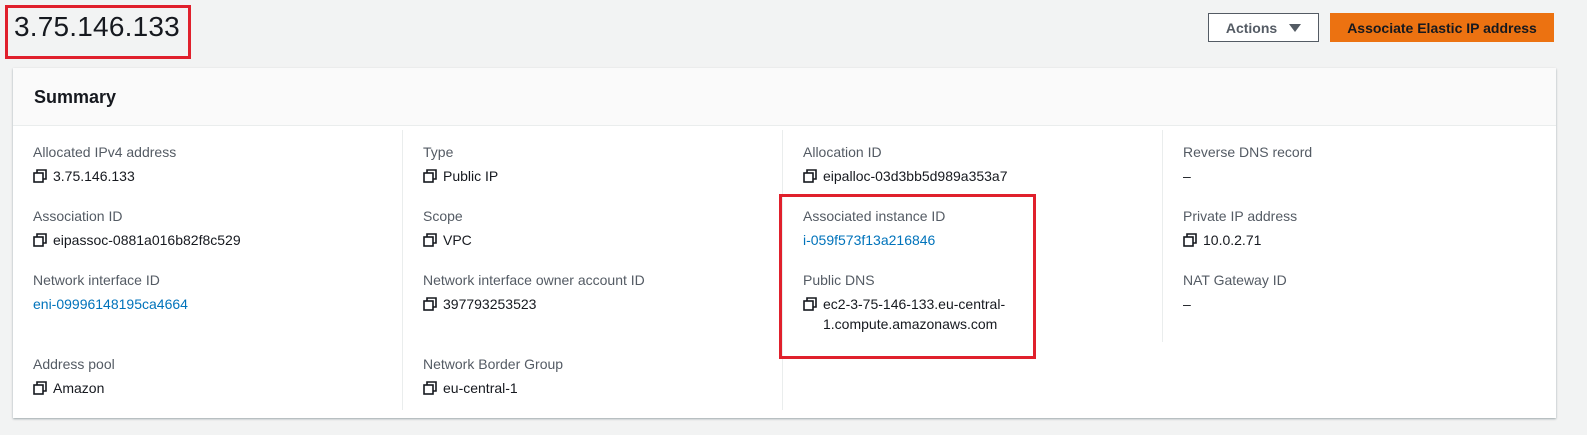 The image size is (1587, 435). Describe the element at coordinates (460, 164) in the screenshot. I see `field-type: Type Public IP` at that location.